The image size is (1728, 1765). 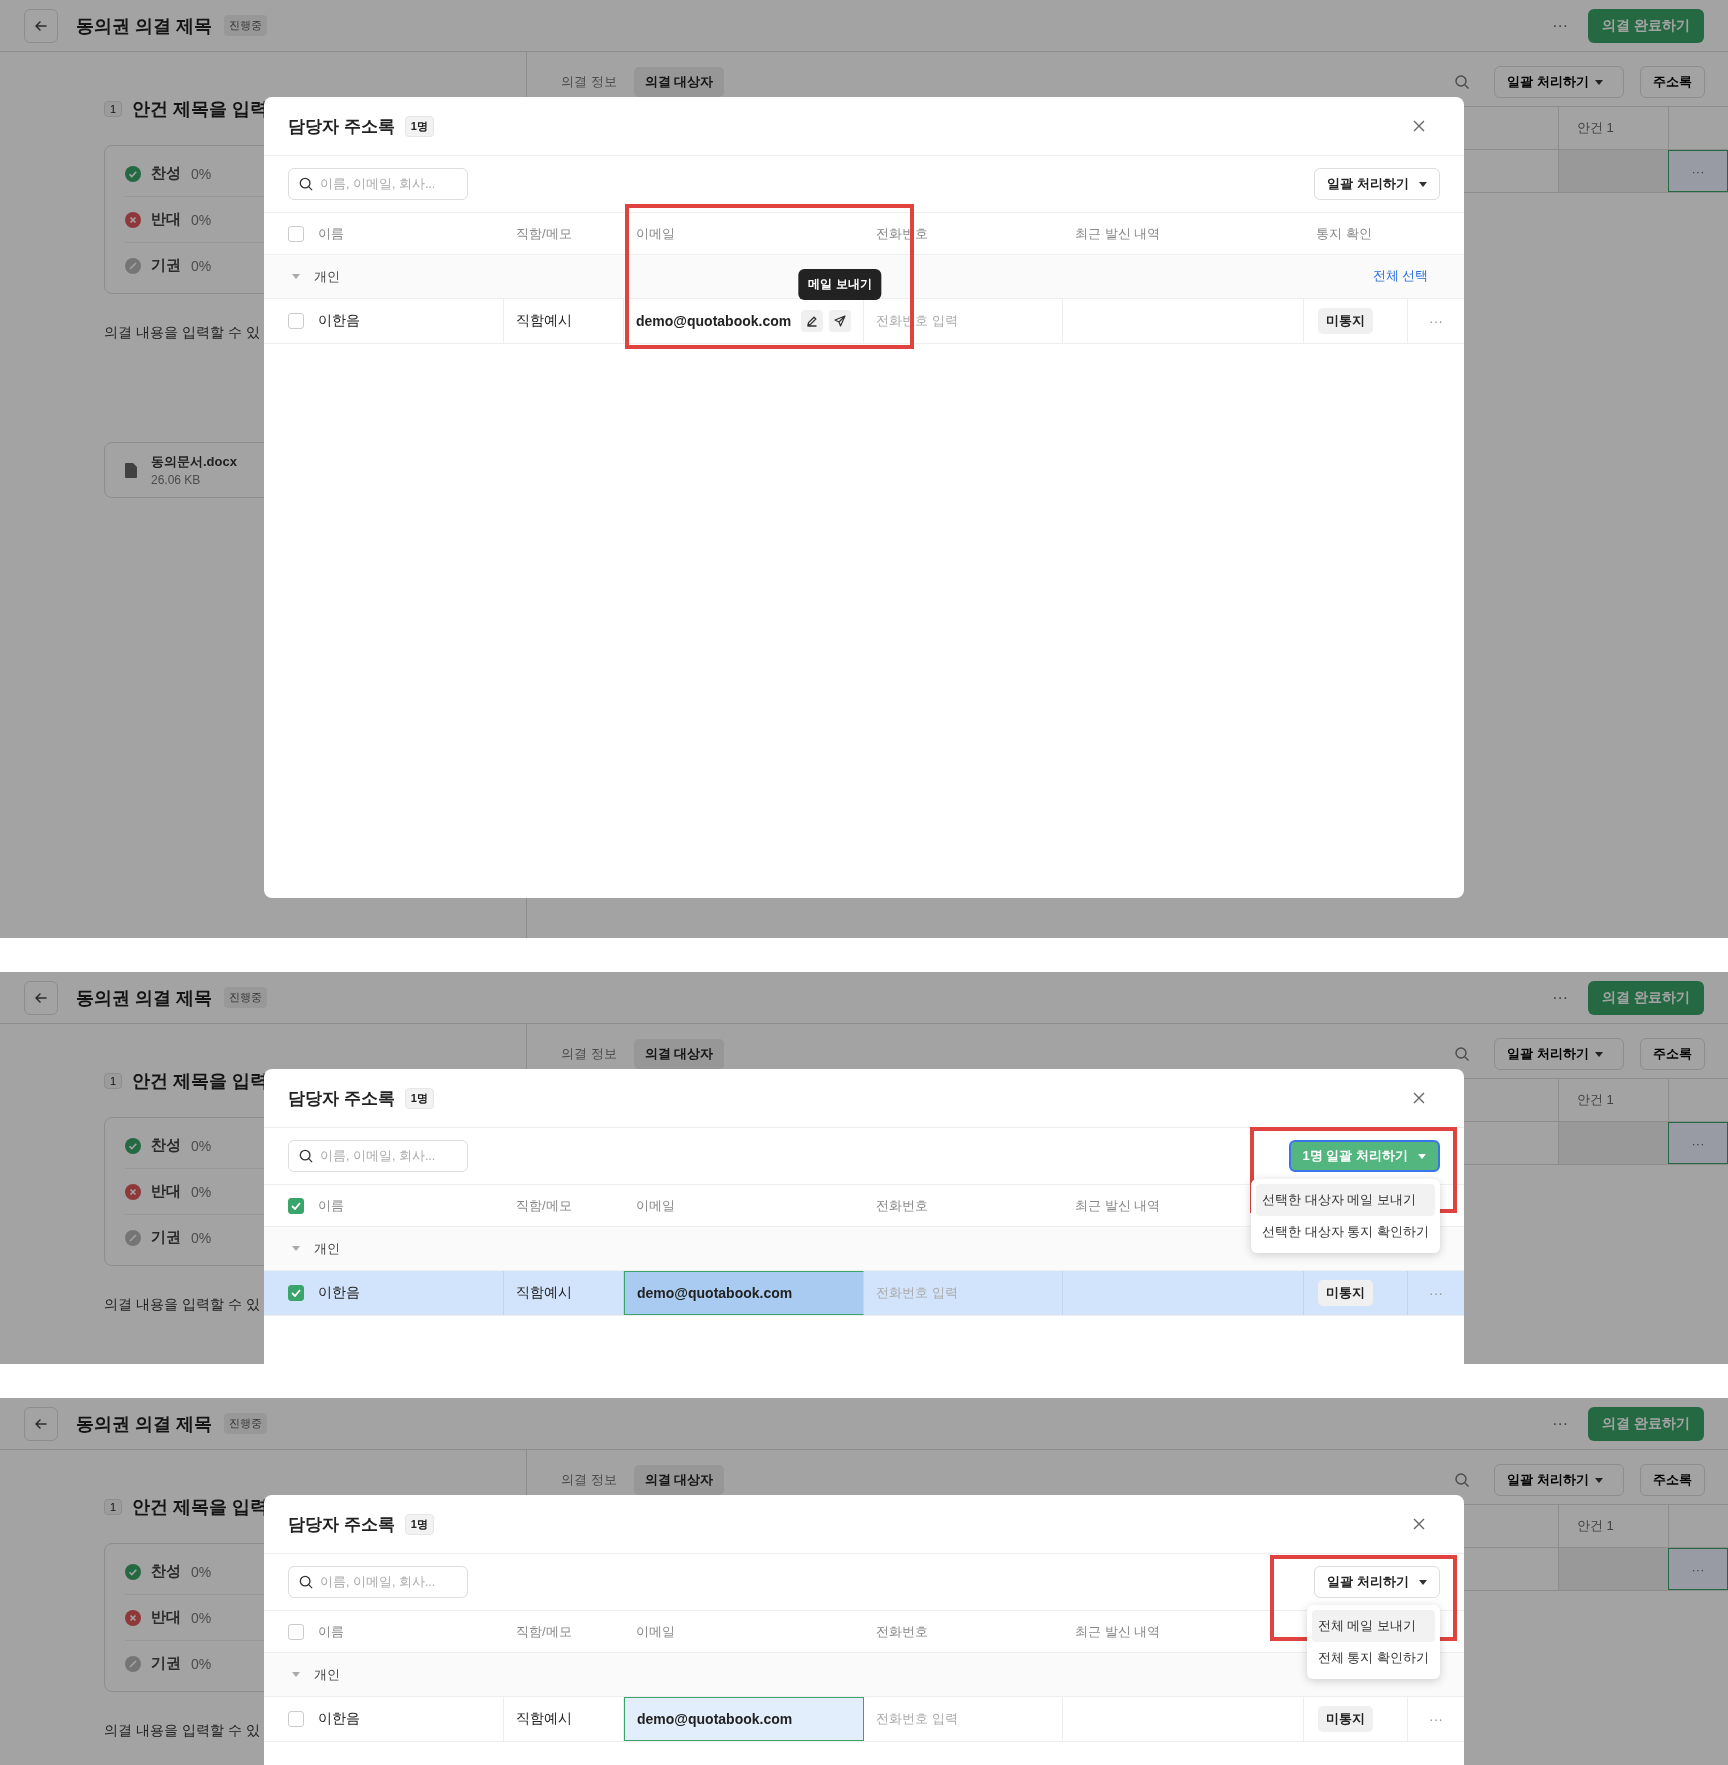 I want to click on notice-status-badge: 미통지, so click(x=1345, y=1293).